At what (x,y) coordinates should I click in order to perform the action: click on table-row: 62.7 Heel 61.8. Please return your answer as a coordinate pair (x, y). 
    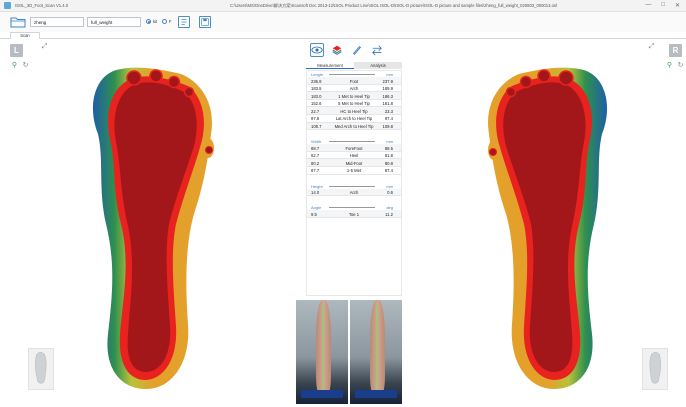
    Looking at the image, I should click on (354, 156).